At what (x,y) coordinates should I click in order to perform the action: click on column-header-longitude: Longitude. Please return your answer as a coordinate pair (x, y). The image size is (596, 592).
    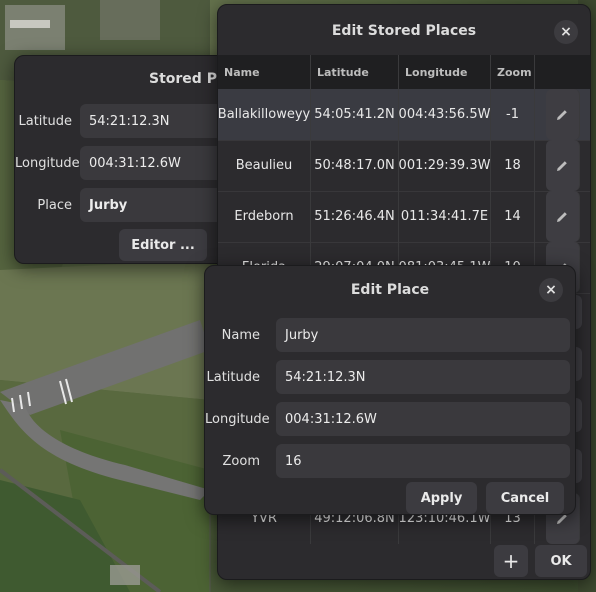
    Looking at the image, I should click on (445, 72).